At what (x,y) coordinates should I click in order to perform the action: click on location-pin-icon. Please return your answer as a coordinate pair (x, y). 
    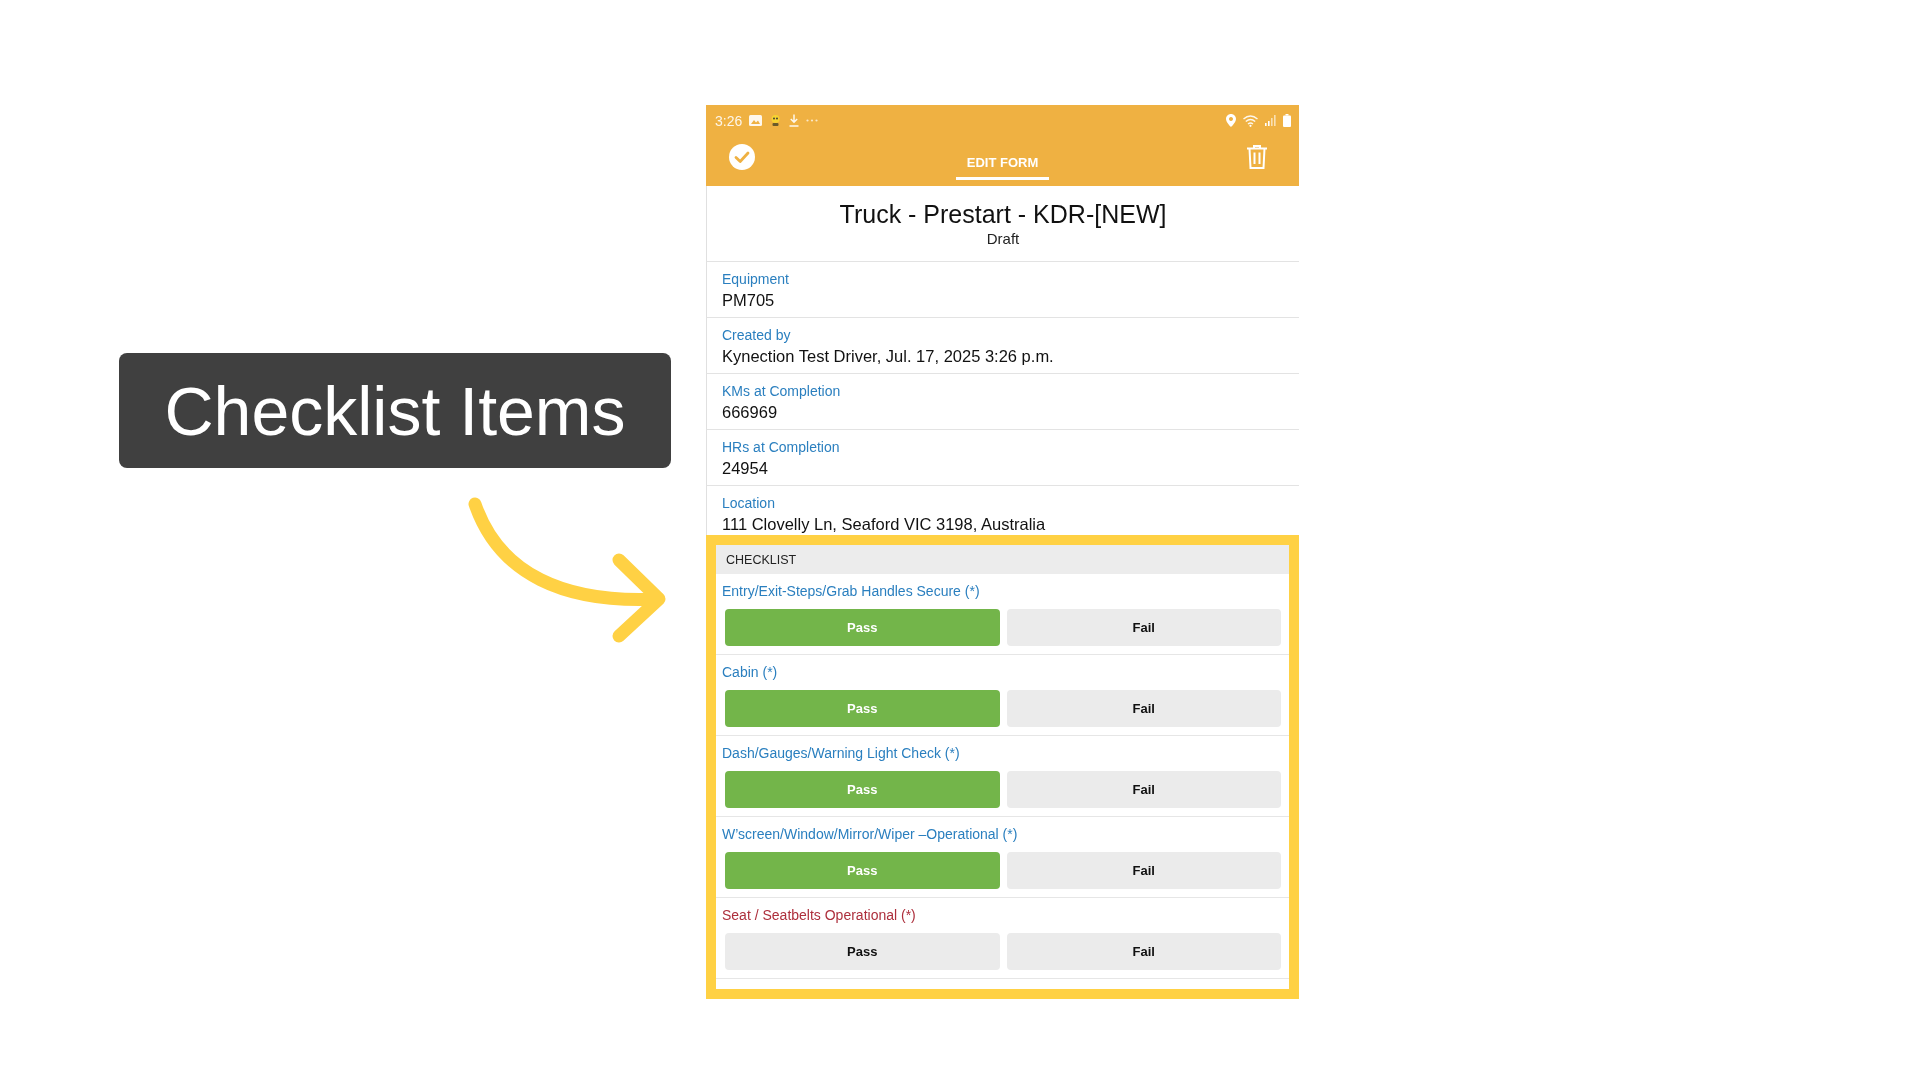
    Looking at the image, I should click on (1231, 120).